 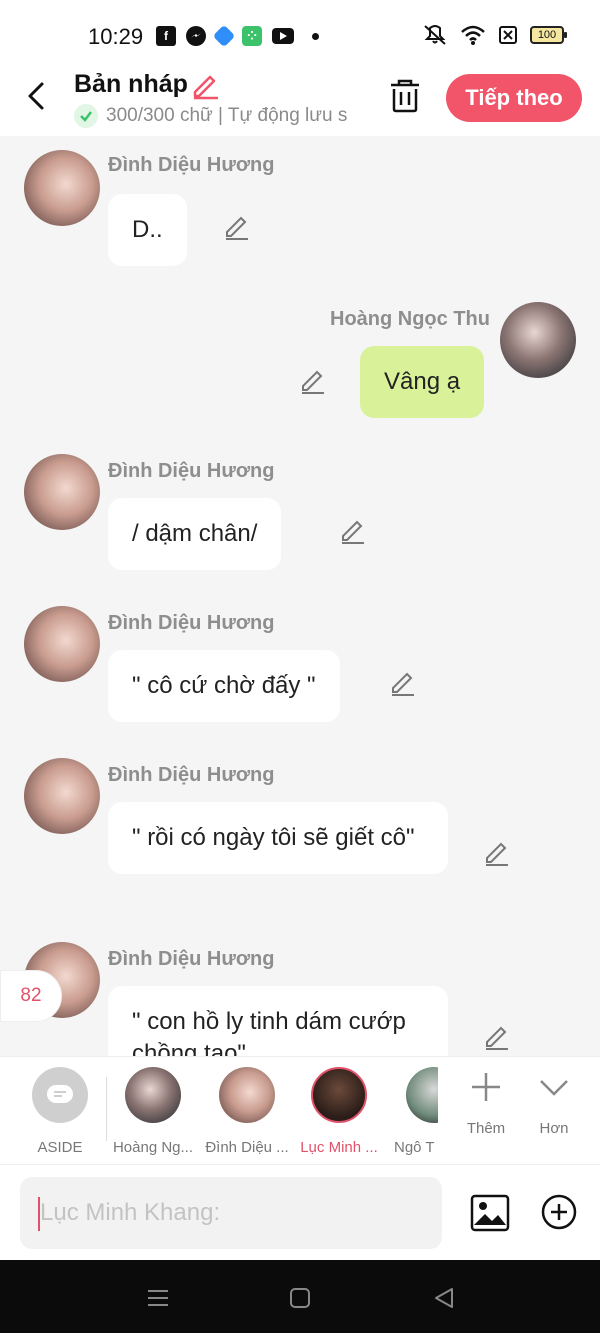 I want to click on chevron-left-icon, so click(x=36, y=96).